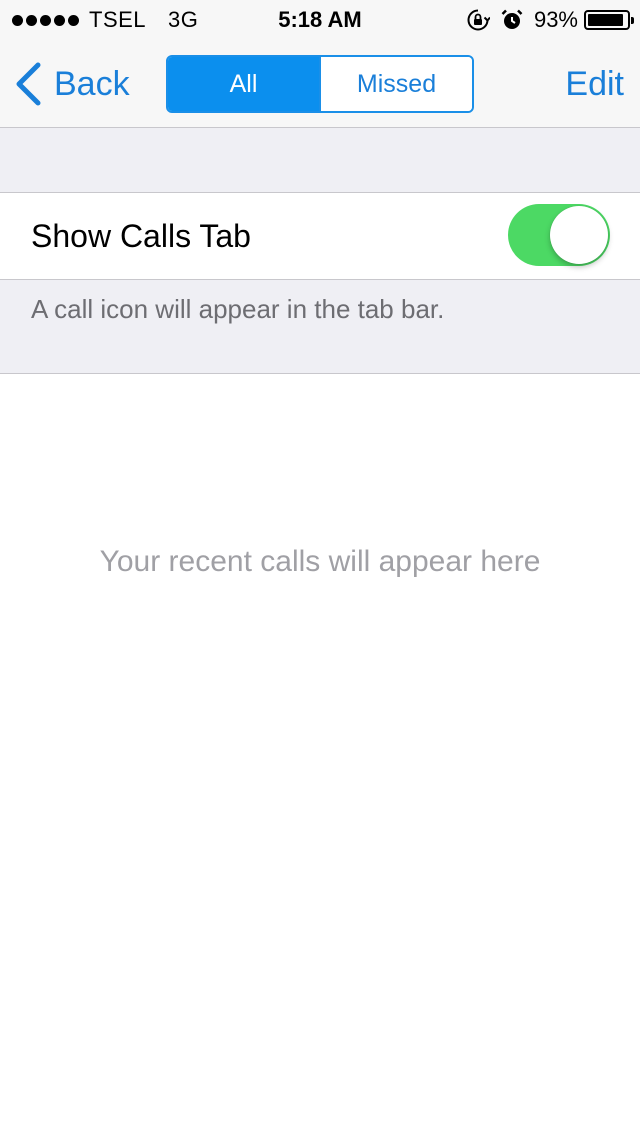  I want to click on section-header-spacer, so click(320, 160).